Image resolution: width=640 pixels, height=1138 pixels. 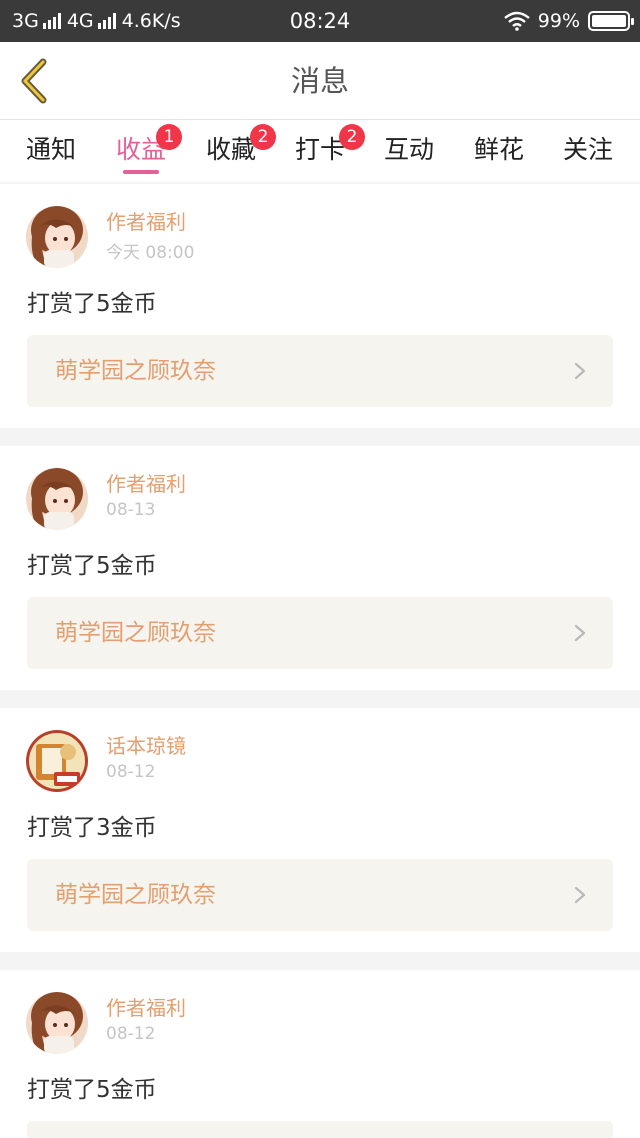 What do you see at coordinates (408, 149) in the screenshot?
I see `tab-label: 互动` at bounding box center [408, 149].